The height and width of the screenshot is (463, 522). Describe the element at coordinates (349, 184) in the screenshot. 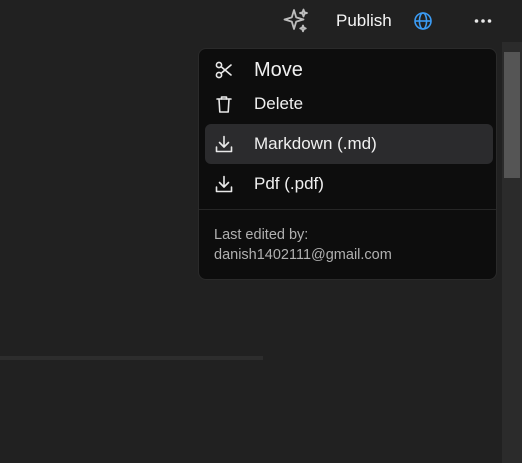

I see `menu-item-export-pdf: Pdf (.pdf)` at that location.